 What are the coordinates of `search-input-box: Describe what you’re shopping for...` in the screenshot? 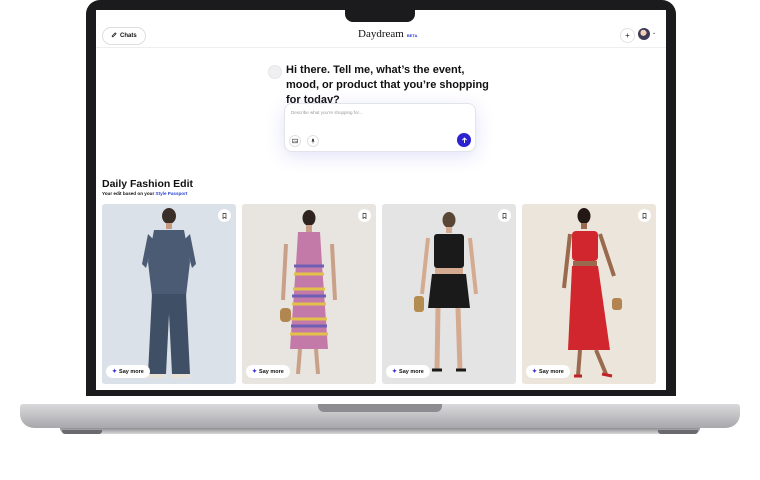 It's located at (380, 127).